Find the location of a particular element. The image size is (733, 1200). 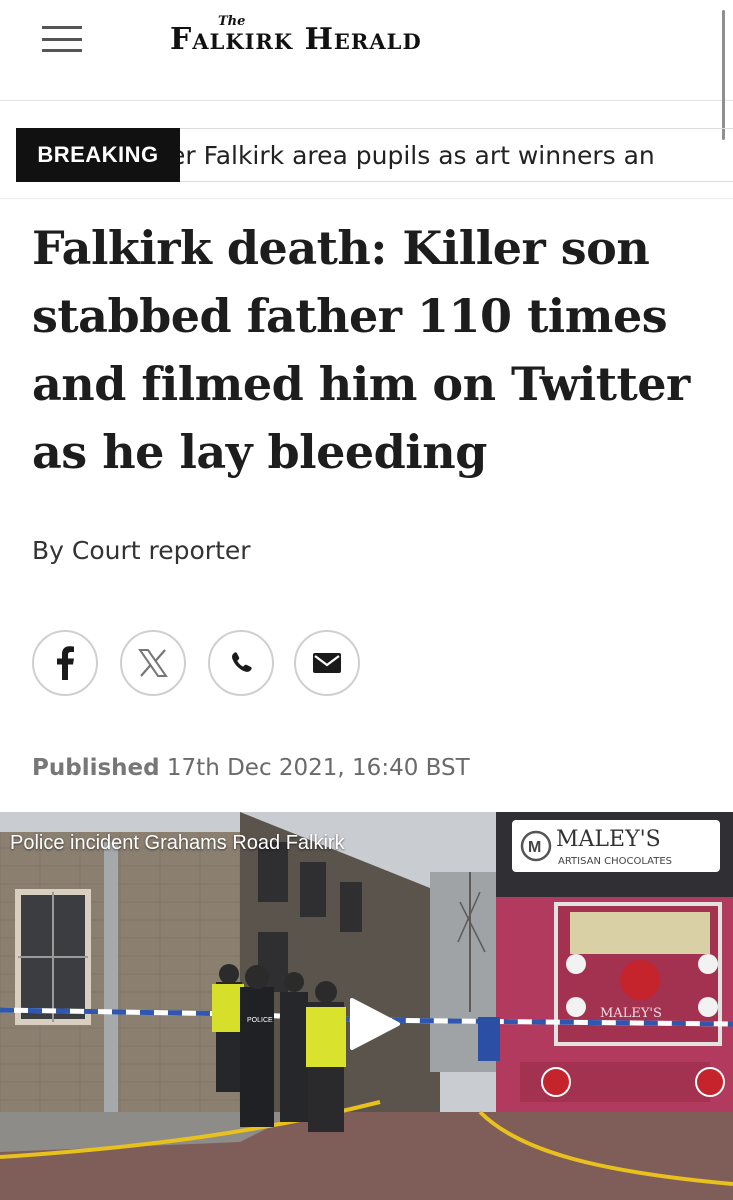

email-icon is located at coordinates (327, 663).